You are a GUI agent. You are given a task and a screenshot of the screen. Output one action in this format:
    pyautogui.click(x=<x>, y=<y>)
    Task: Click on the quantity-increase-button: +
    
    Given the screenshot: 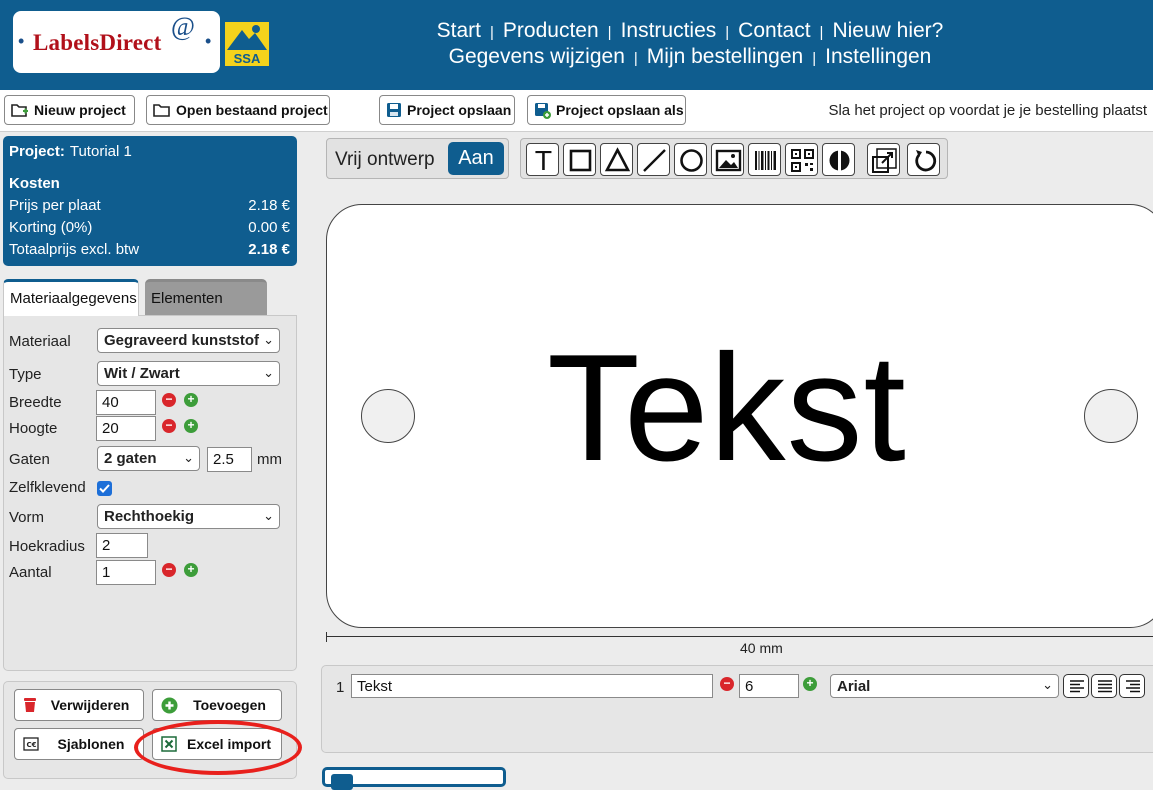 What is the action you would take?
    pyautogui.click(x=191, y=570)
    